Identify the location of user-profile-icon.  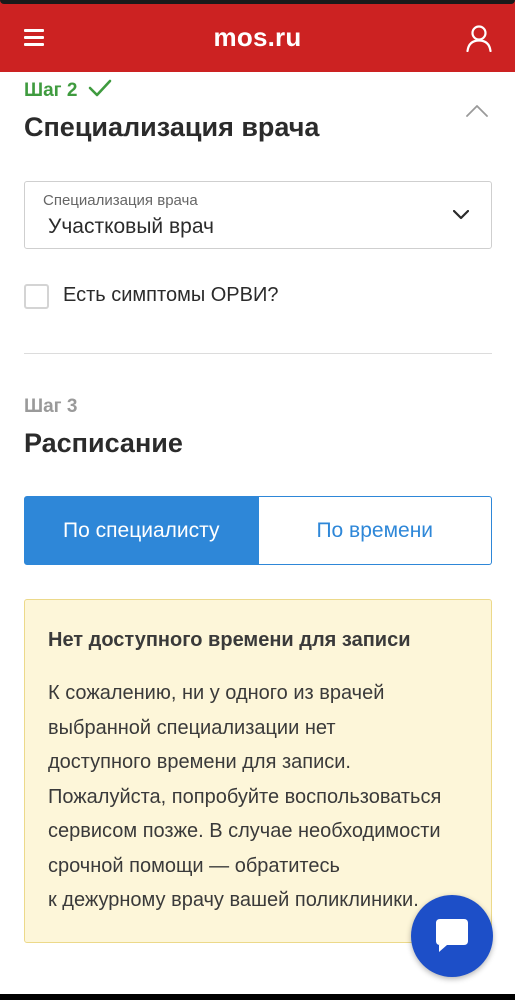
(479, 38).